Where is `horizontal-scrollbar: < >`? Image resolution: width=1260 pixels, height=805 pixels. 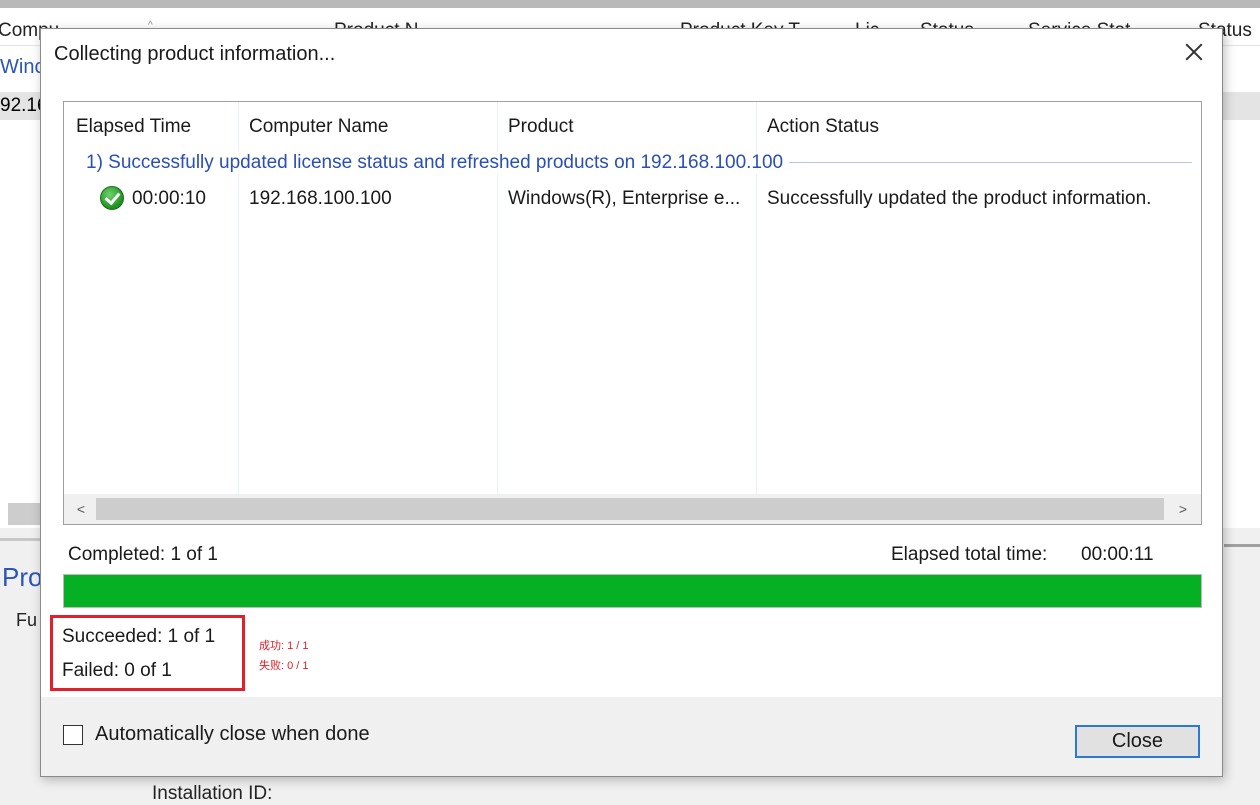 horizontal-scrollbar: < > is located at coordinates (632, 509).